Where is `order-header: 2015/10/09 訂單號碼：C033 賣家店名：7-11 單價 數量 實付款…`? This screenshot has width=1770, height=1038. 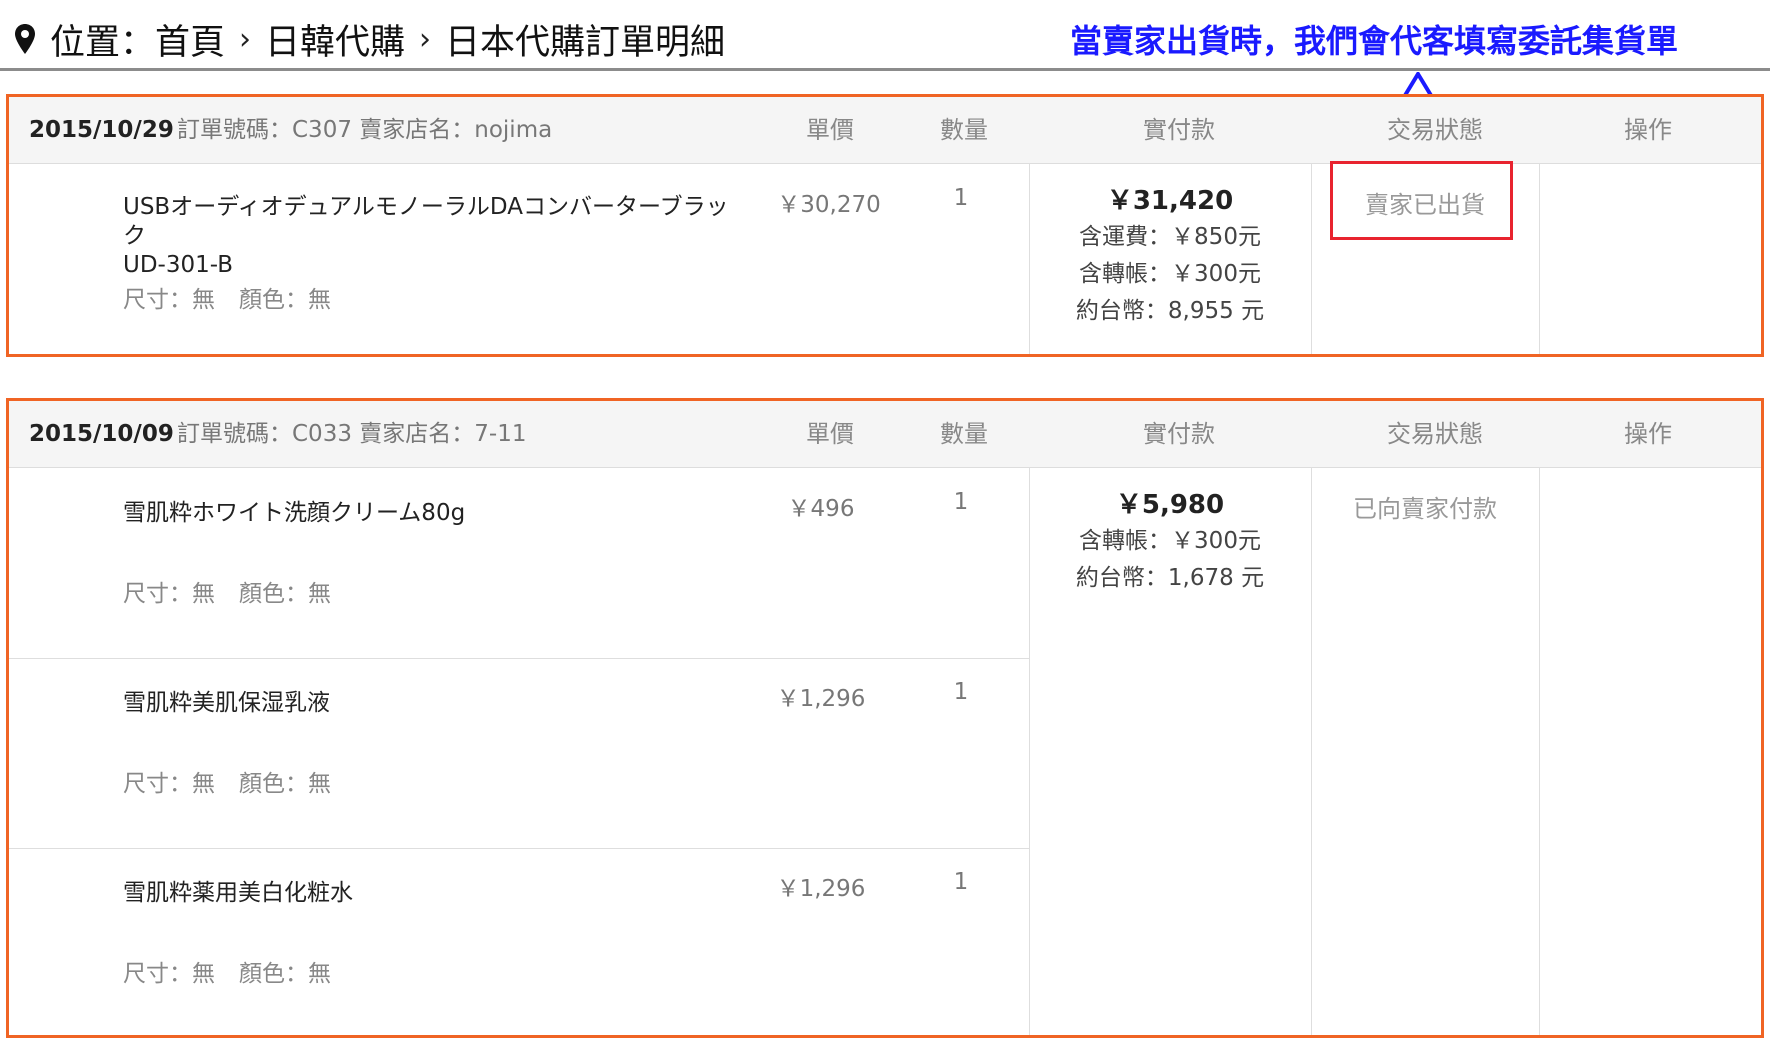
order-header: 2015/10/09 訂單號碼：C033 賣家店名：7-11 單價 數量 實付款… is located at coordinates (885, 434).